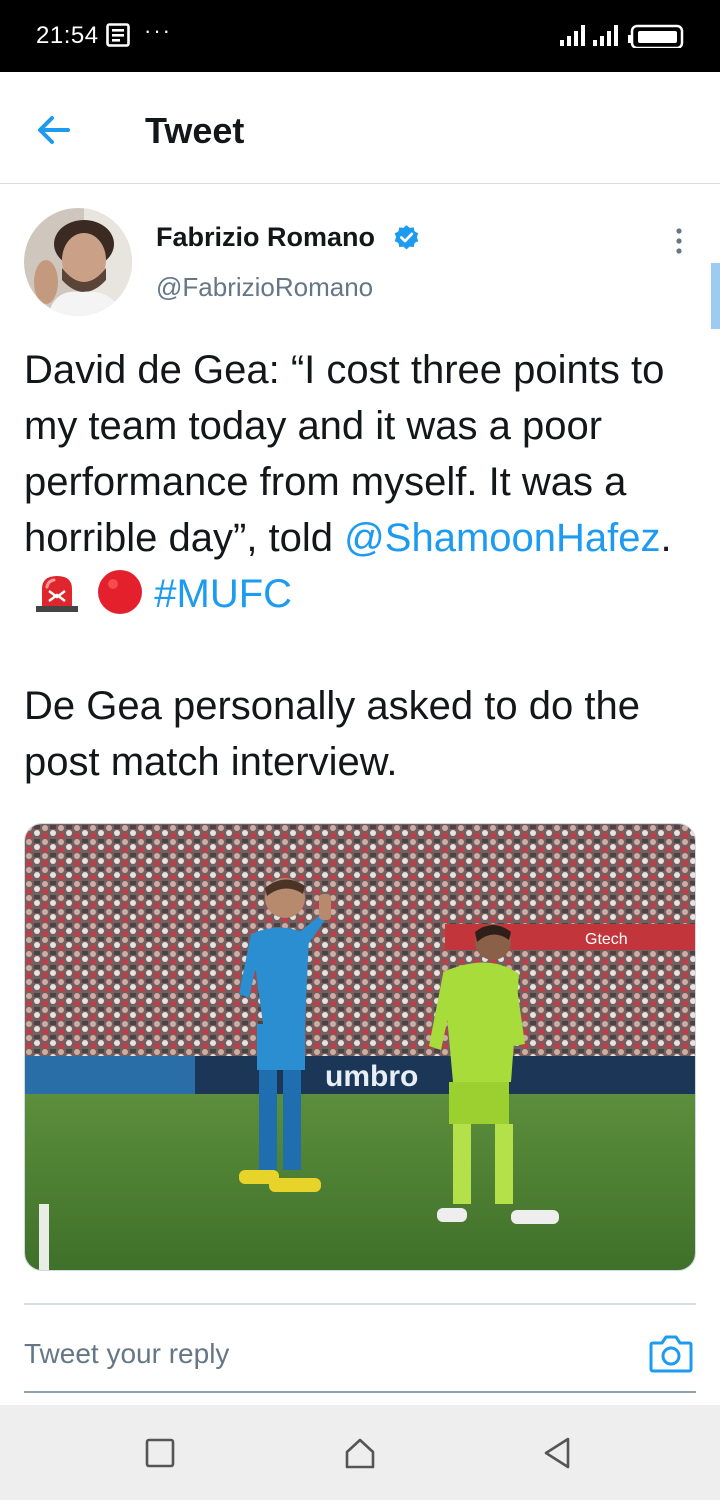  I want to click on reply-input: Tweet your reply, so click(126, 1354).